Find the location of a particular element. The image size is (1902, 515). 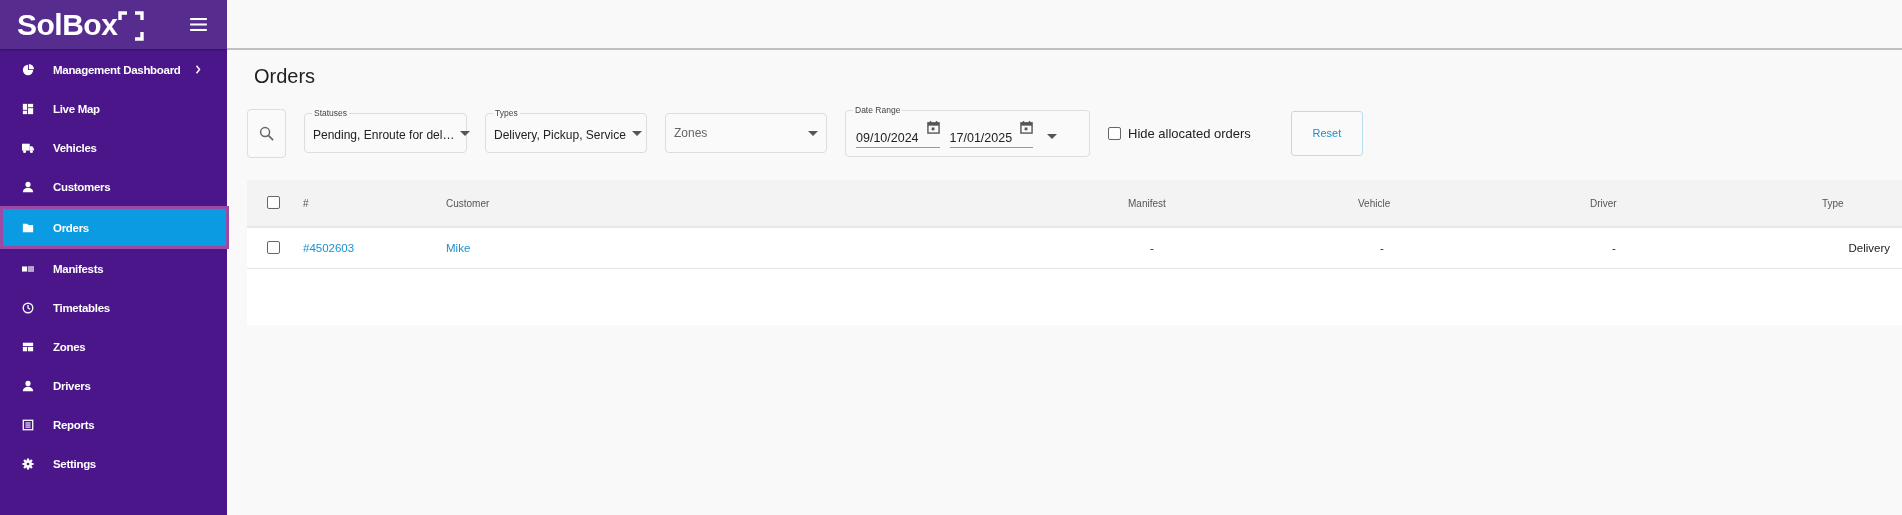

truck-icon is located at coordinates (28, 147).